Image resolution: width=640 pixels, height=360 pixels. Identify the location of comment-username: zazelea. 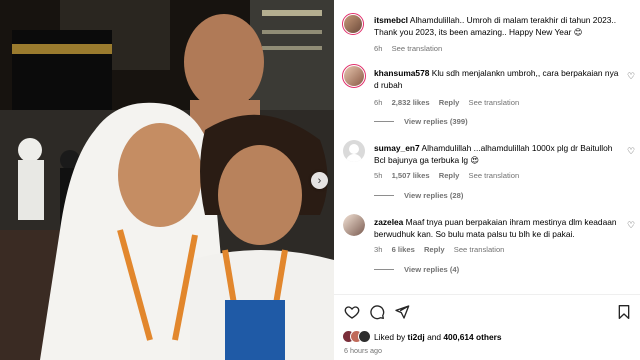
(388, 222).